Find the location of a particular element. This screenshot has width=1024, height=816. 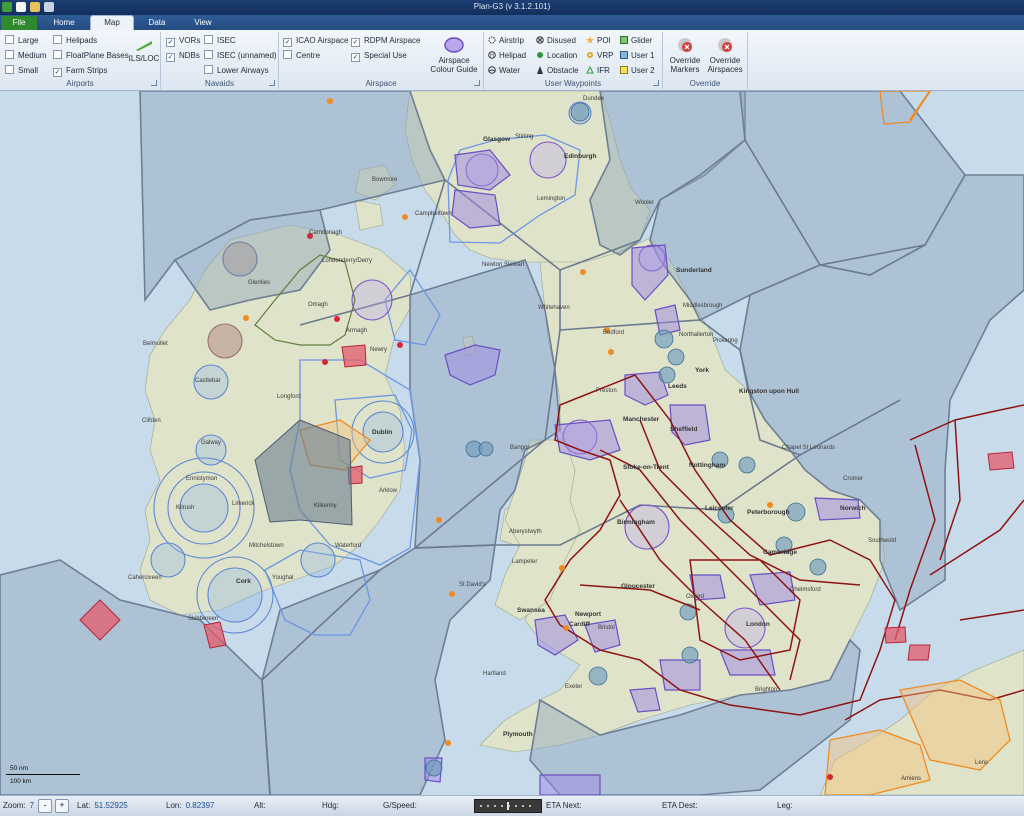

floatplane-checkbox: FloatPlane Bases is located at coordinates (91, 56).